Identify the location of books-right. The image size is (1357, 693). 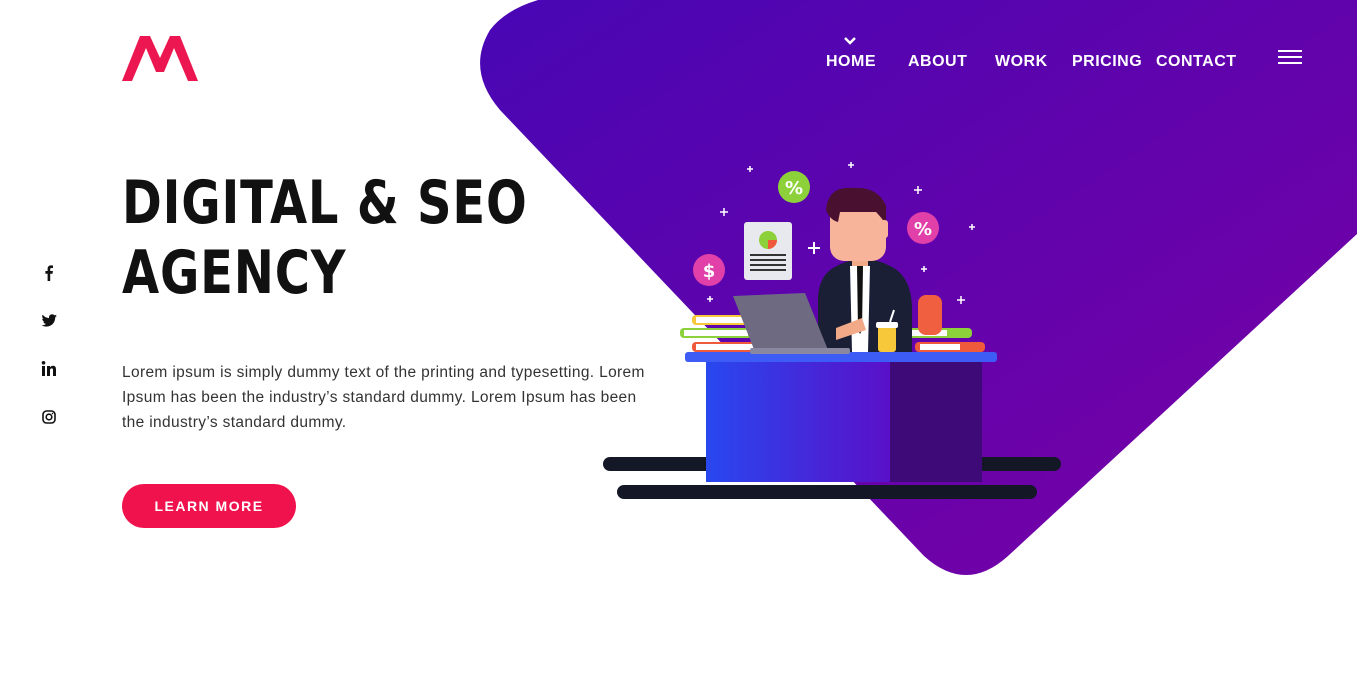
(942, 340).